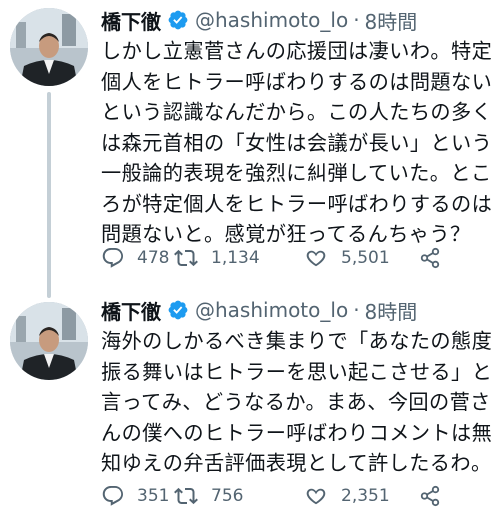 This screenshot has height=523, width=500. I want to click on retweet-count: 1,134, so click(235, 258).